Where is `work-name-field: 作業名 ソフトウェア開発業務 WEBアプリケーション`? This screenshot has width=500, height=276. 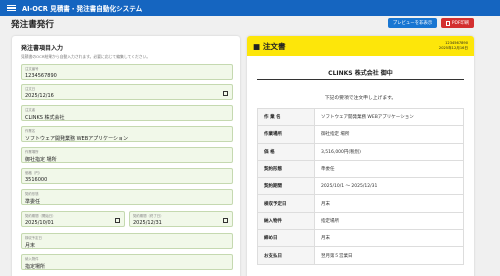 work-name-field: 作業名 ソフトウェア開発業務 WEBアプリケーション is located at coordinates (127, 134).